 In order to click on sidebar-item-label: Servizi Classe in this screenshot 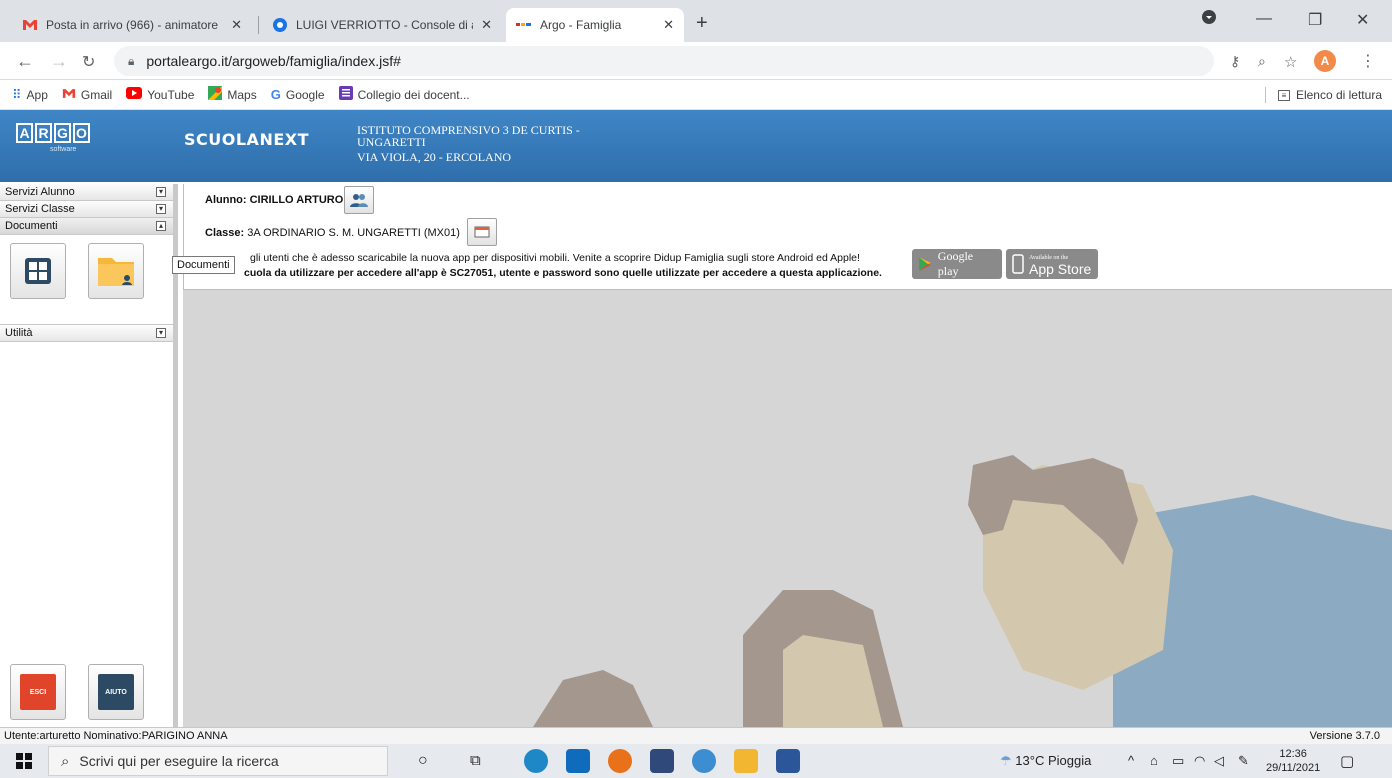, I will do `click(40, 209)`.